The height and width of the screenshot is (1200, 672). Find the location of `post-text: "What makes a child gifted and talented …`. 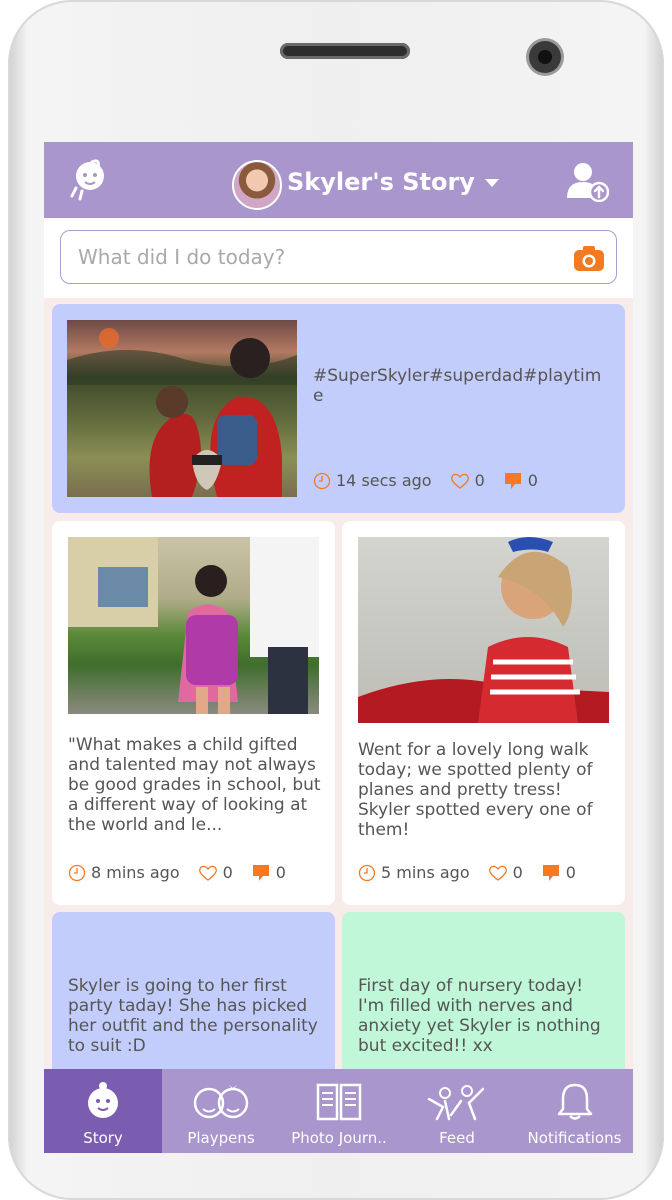

post-text: "What makes a child gifted and talented … is located at coordinates (194, 785).